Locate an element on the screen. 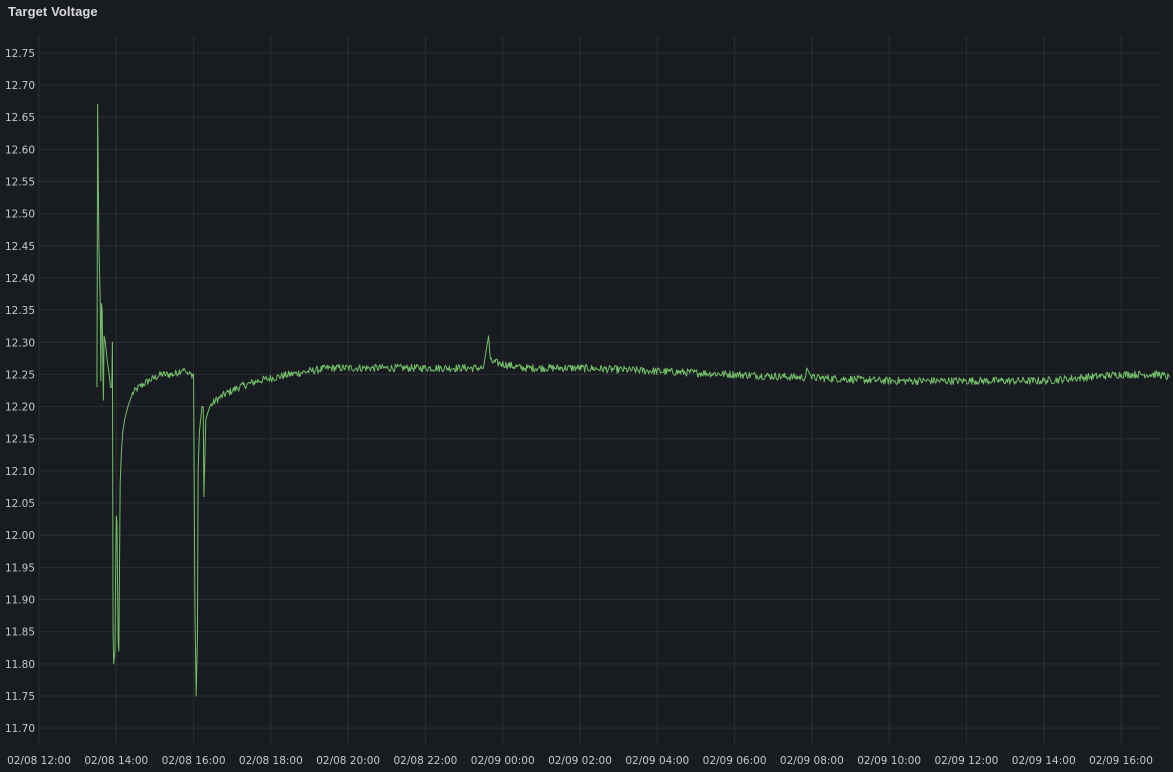 This screenshot has width=1173, height=772. y-tick-label: 11.85 is located at coordinates (20, 633).